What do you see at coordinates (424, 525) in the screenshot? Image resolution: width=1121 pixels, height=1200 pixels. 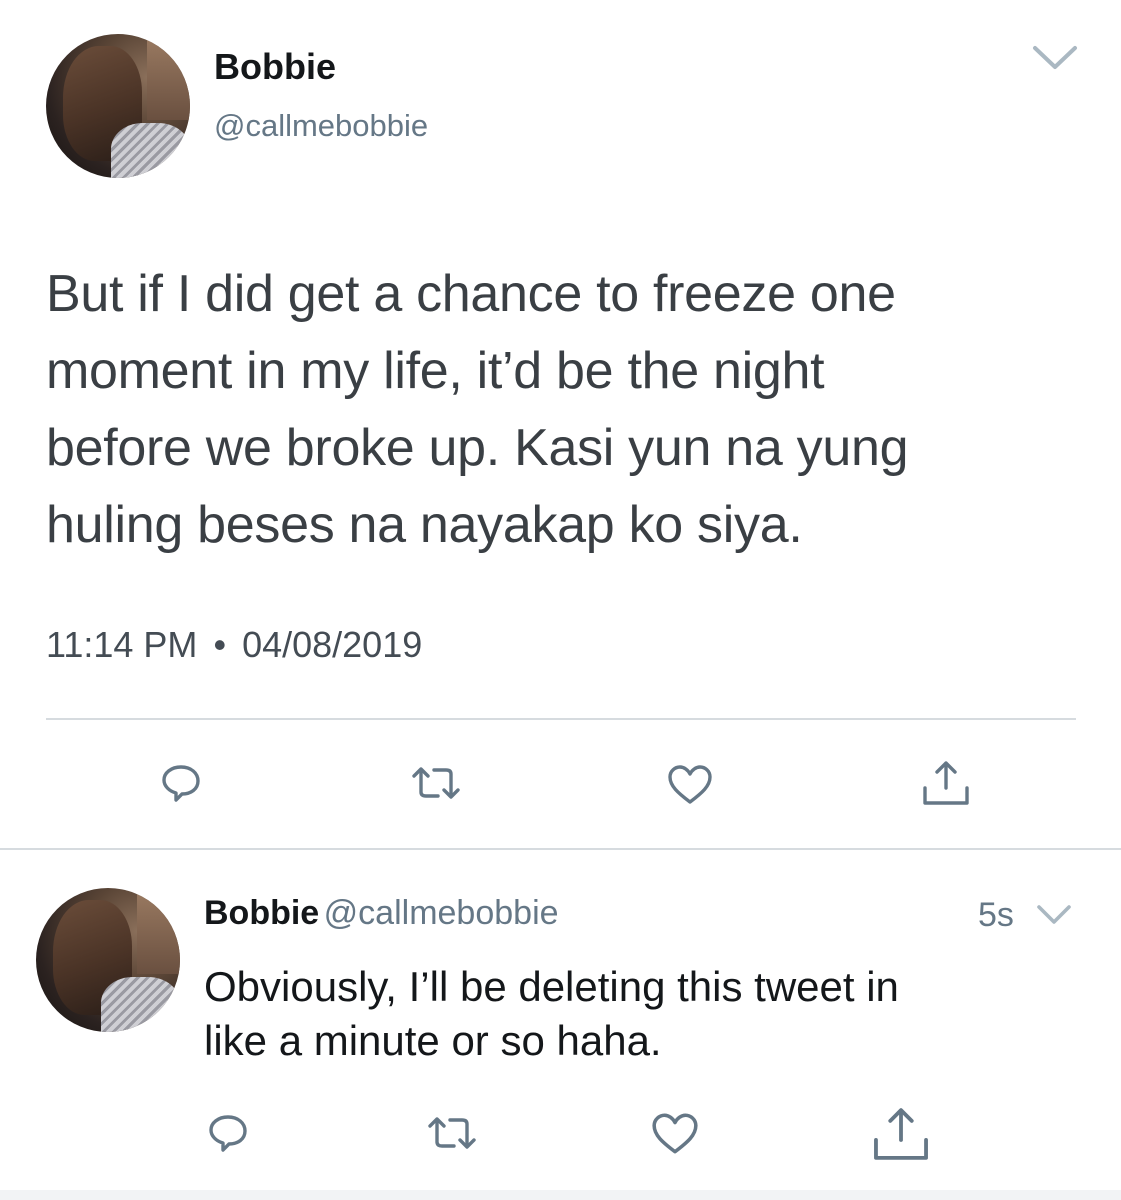 I see `main-tweet-line: huling beses na nayakap ko siya.` at bounding box center [424, 525].